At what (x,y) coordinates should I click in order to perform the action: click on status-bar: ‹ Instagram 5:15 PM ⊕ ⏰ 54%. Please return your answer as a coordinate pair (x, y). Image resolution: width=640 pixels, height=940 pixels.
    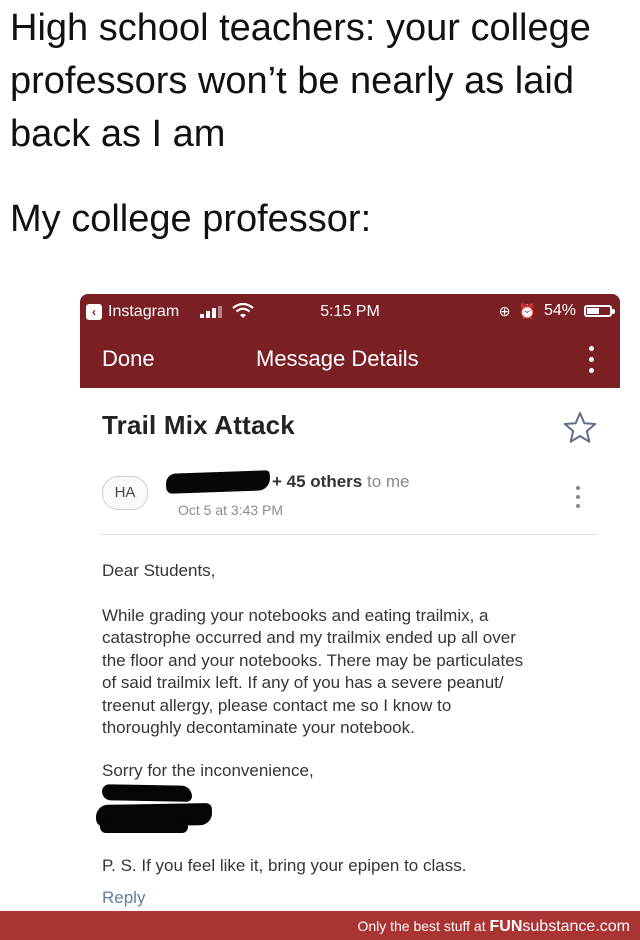
    Looking at the image, I should click on (350, 311).